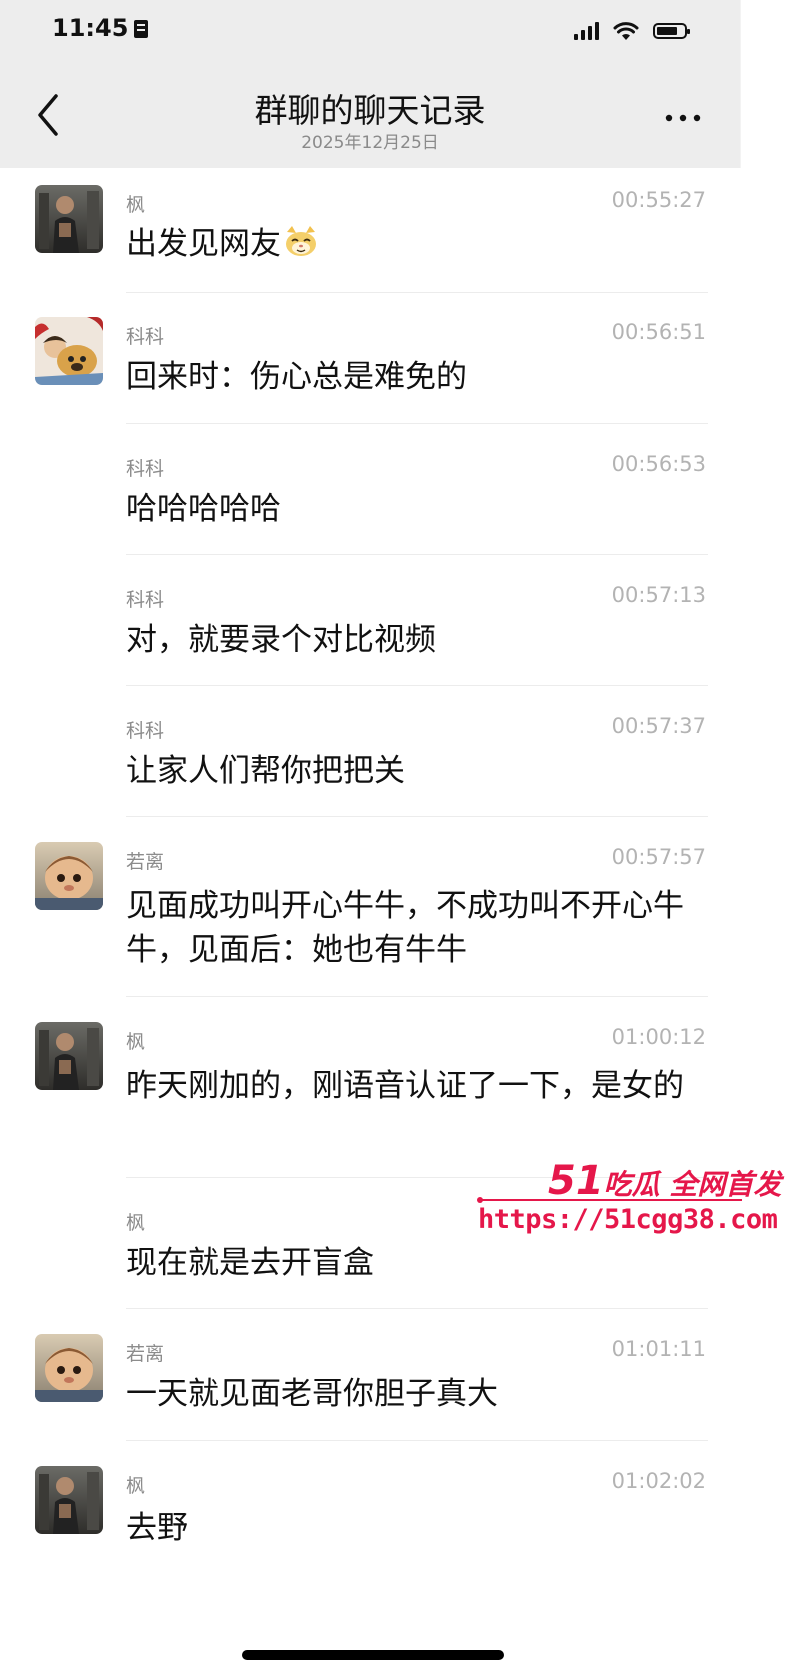 The image size is (800, 1660). I want to click on page-subtitle-date: 2025年12月25日, so click(370, 143).